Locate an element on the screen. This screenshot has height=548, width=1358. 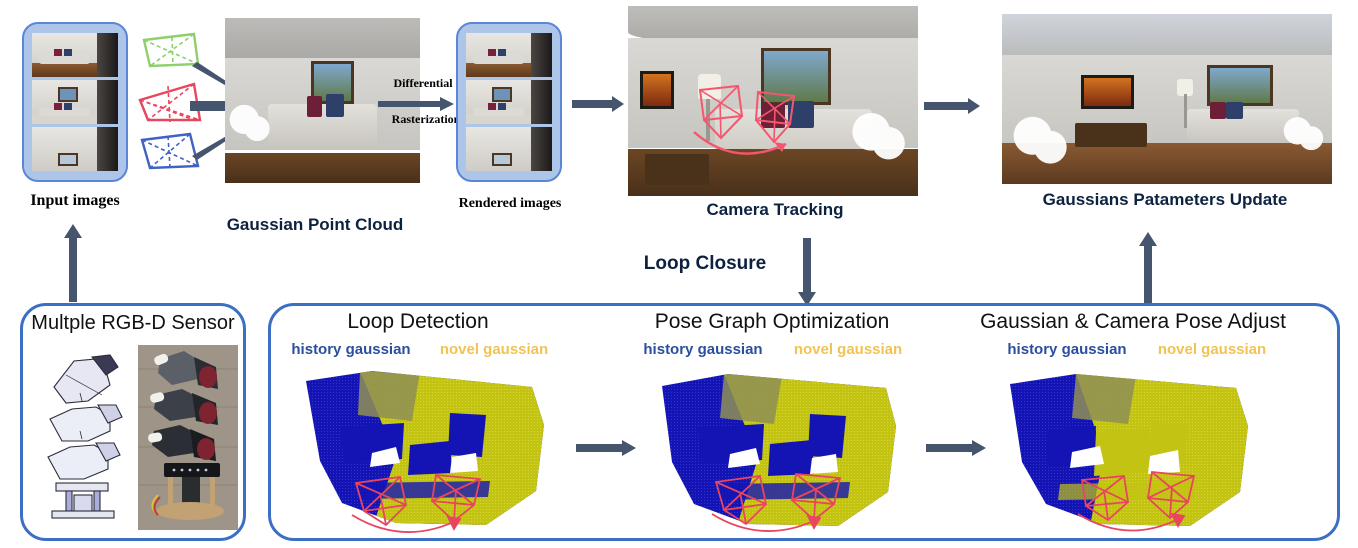
rendered-images-stack is located at coordinates (509, 102).